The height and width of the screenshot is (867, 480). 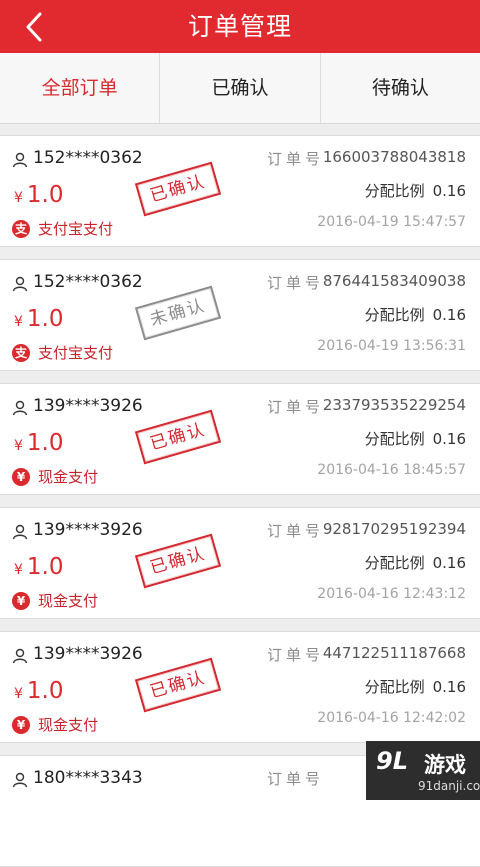 I want to click on order-number: 928170295192394, so click(x=394, y=529).